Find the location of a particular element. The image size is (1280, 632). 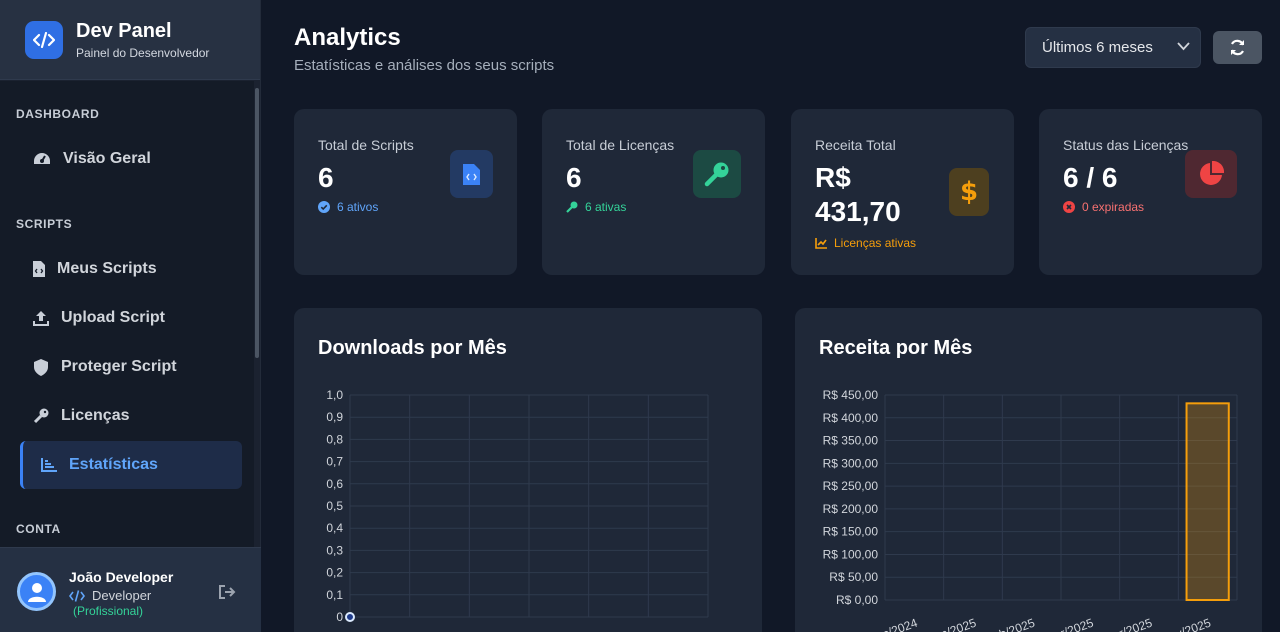

x-tick-label: Mar/2025 is located at coordinates (1069, 624).